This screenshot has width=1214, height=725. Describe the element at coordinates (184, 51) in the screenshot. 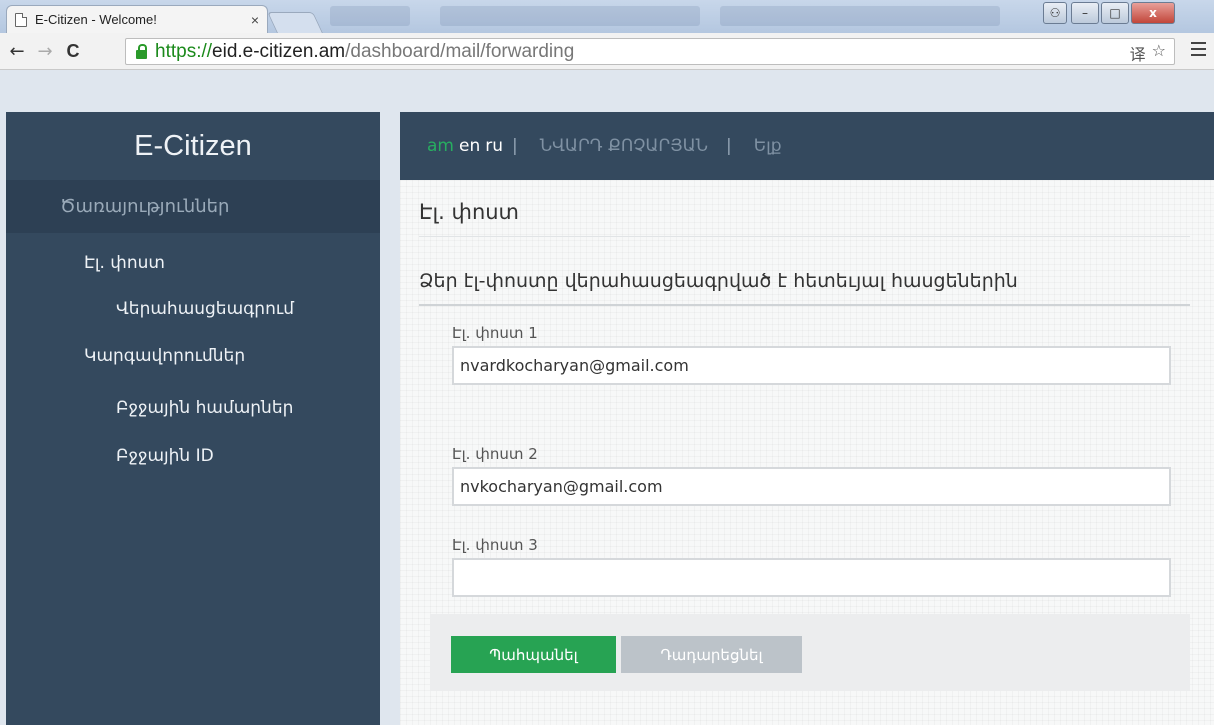

I see `url-scheme: https://` at that location.